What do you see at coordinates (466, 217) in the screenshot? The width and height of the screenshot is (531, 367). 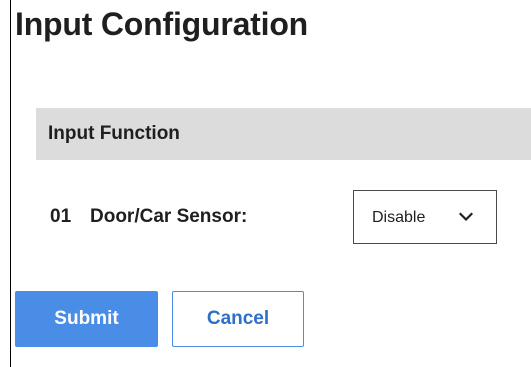 I see `chevron-down-icon` at bounding box center [466, 217].